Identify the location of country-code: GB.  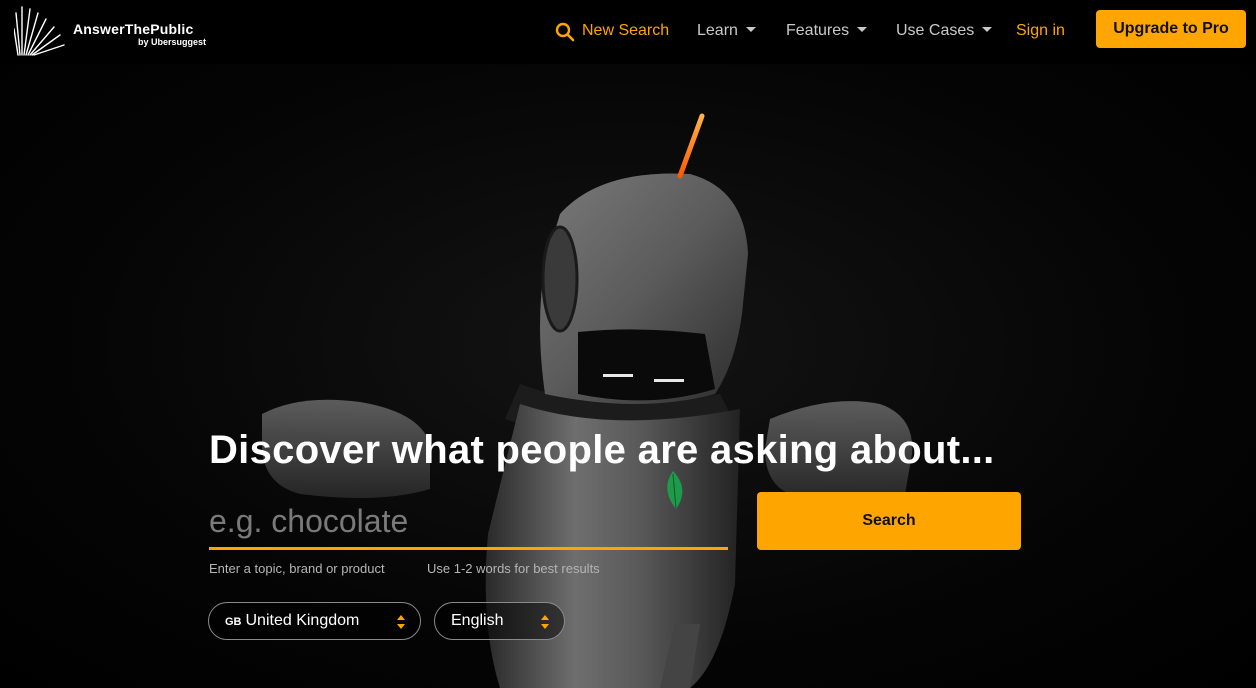
(233, 622).